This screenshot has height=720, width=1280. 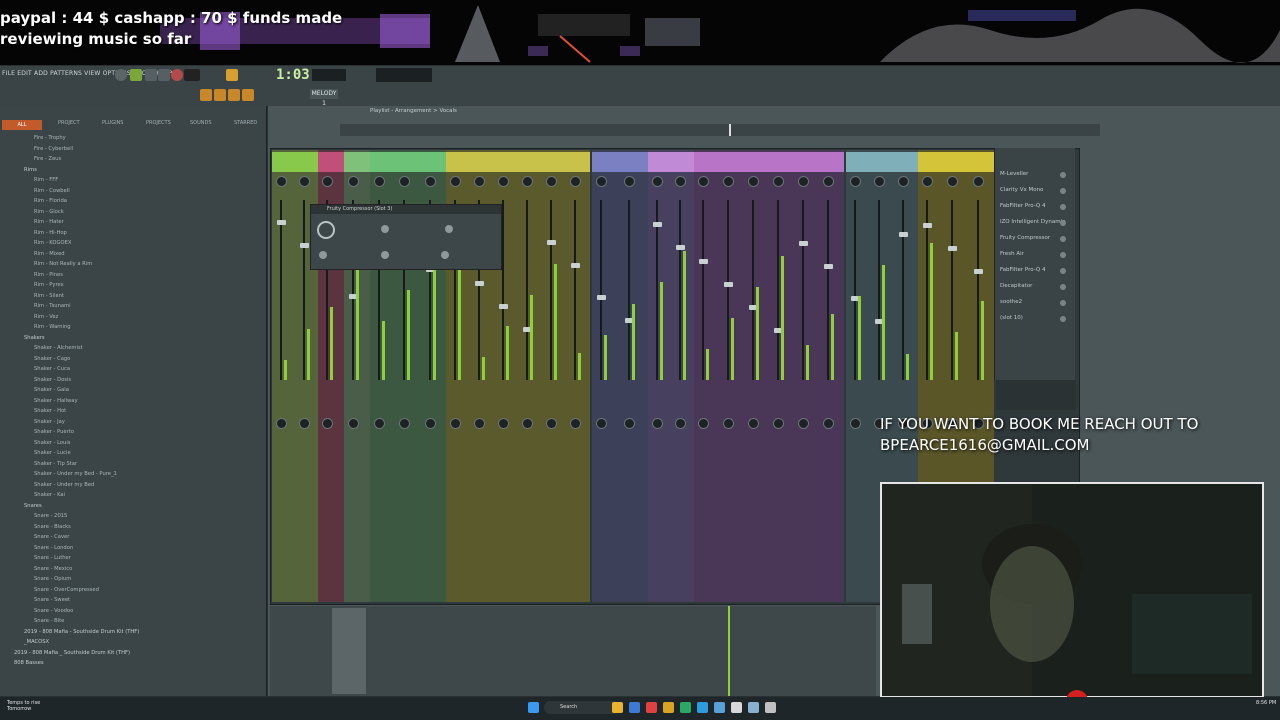 I want to click on browser-item: Shaker - Puerto, so click(x=54, y=432).